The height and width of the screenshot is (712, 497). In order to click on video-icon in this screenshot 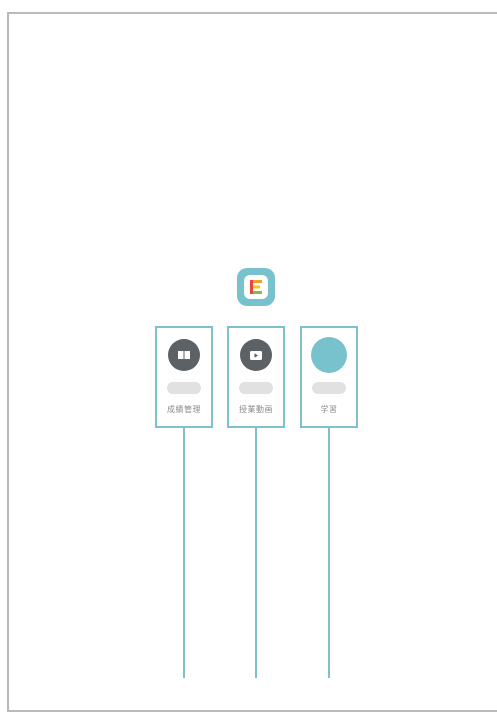, I will do `click(256, 355)`.